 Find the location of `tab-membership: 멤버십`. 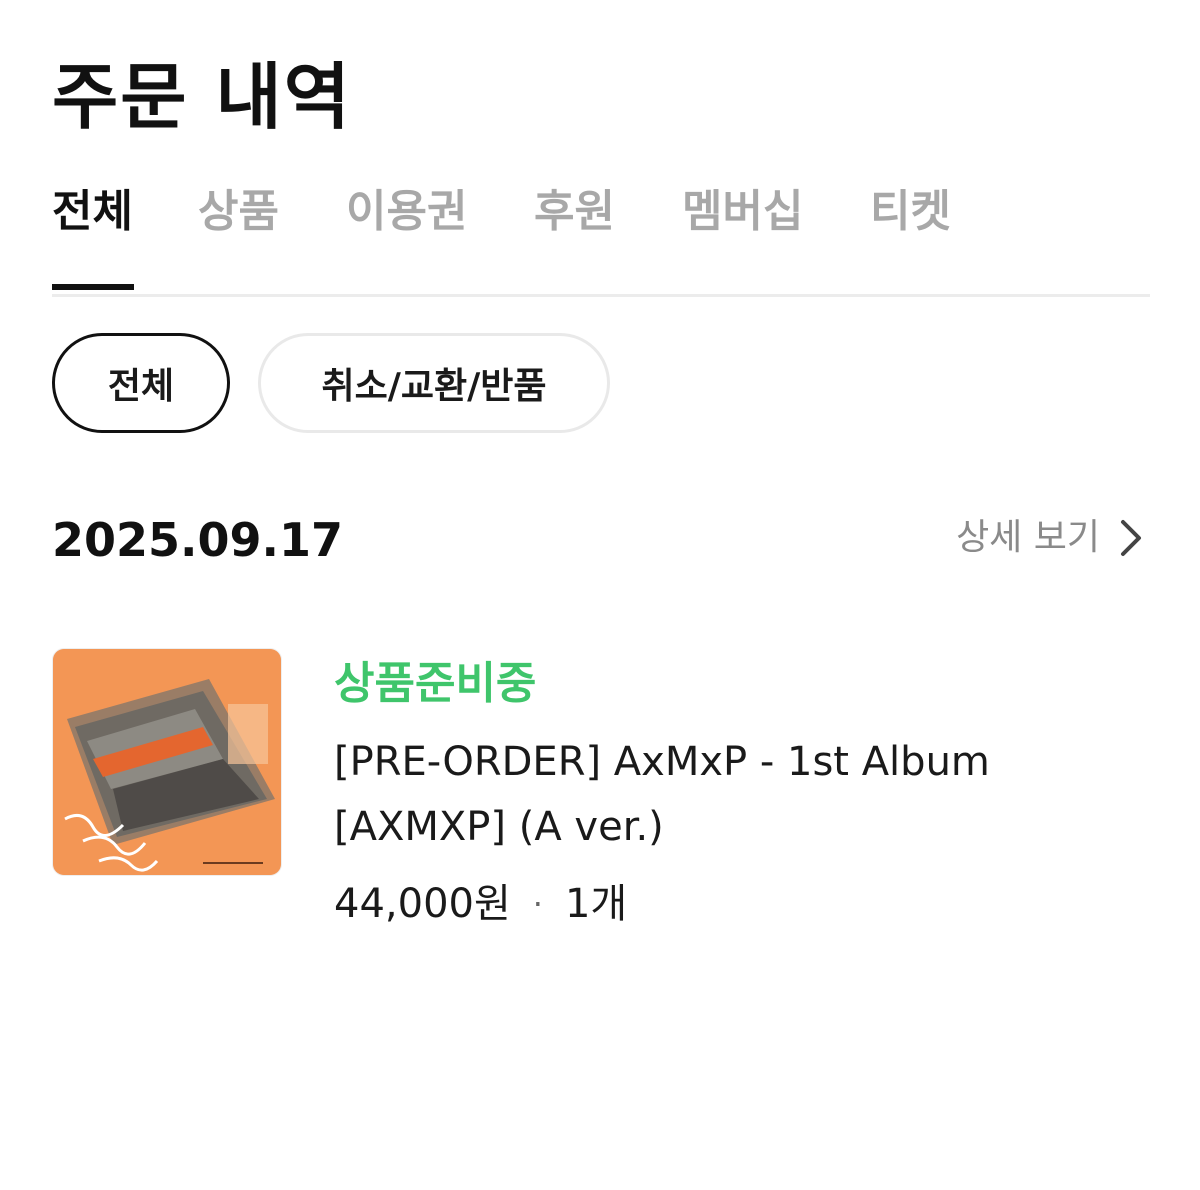

tab-membership: 멤버십 is located at coordinates (742, 212).